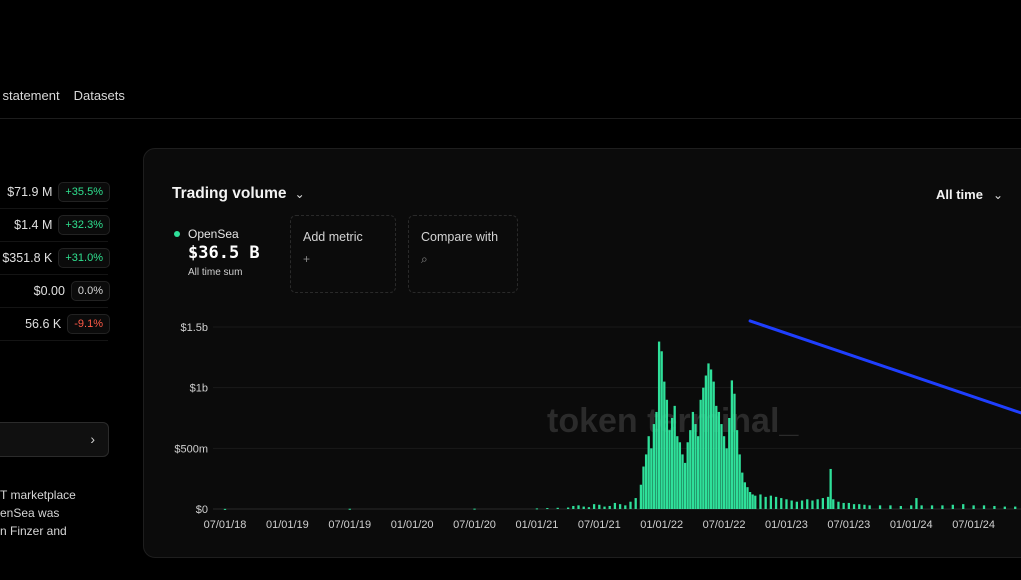  I want to click on metric-row: $71.9 M +35.5%, so click(58, 192).